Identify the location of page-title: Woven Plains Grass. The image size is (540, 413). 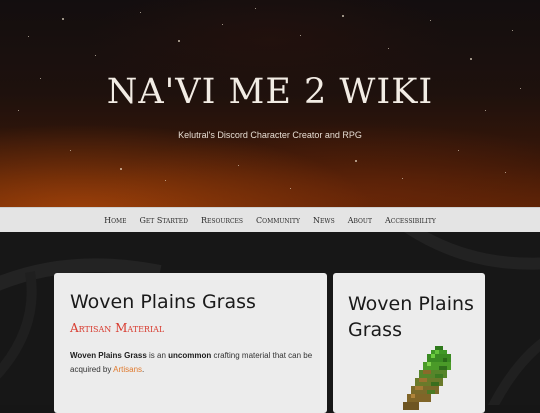
(163, 302).